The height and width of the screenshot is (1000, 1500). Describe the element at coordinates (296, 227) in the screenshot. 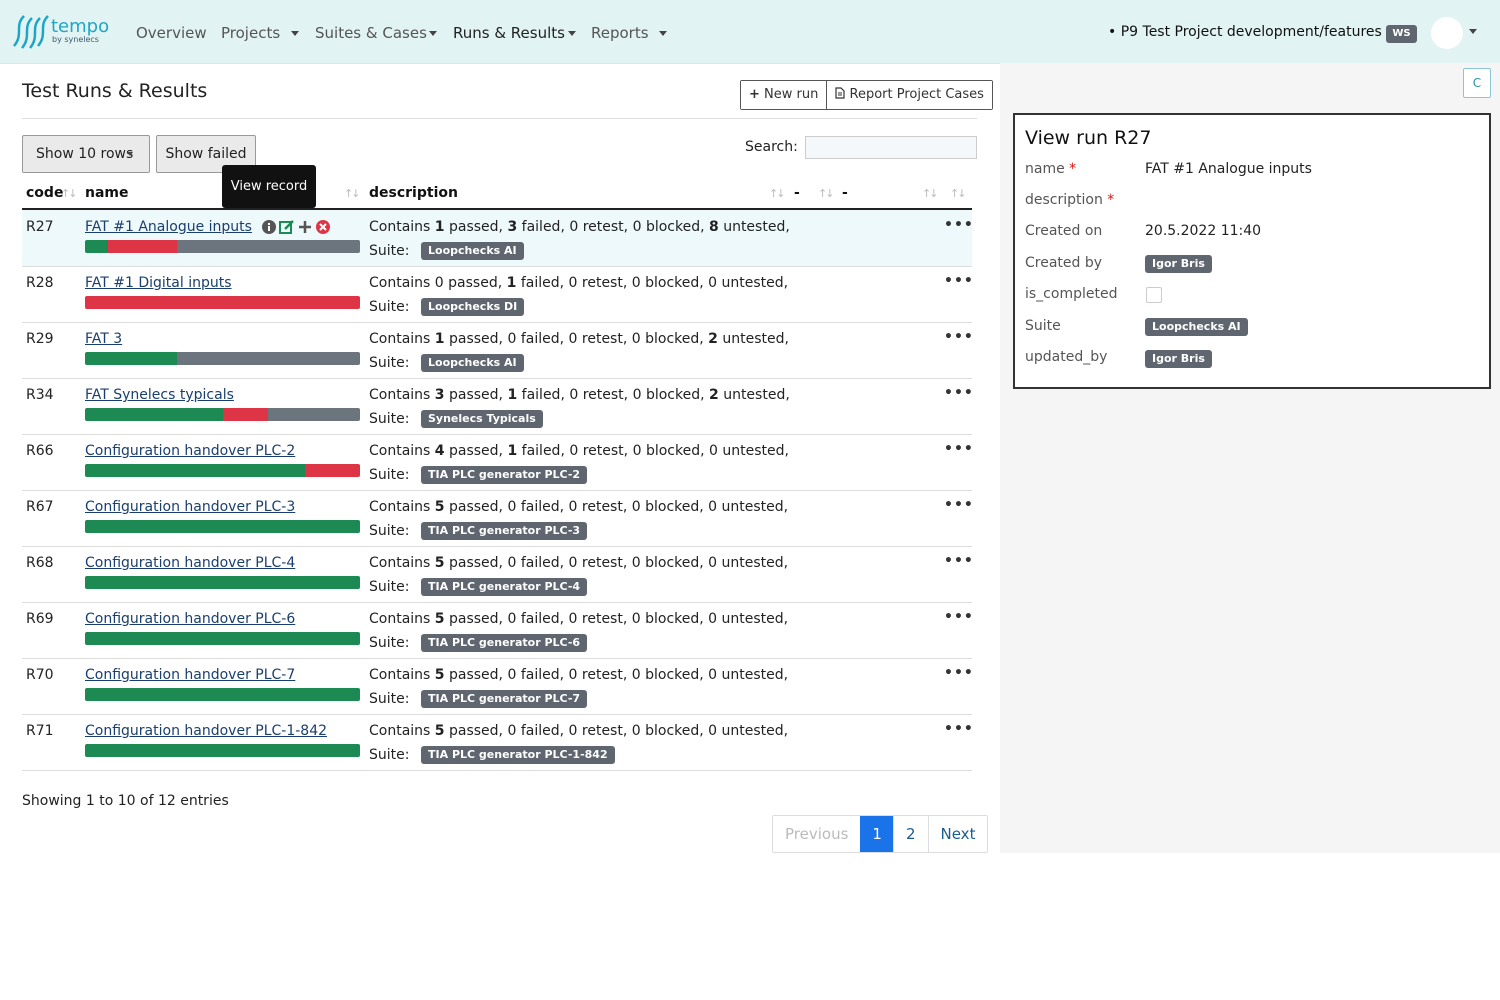

I see `row-action-icons` at that location.